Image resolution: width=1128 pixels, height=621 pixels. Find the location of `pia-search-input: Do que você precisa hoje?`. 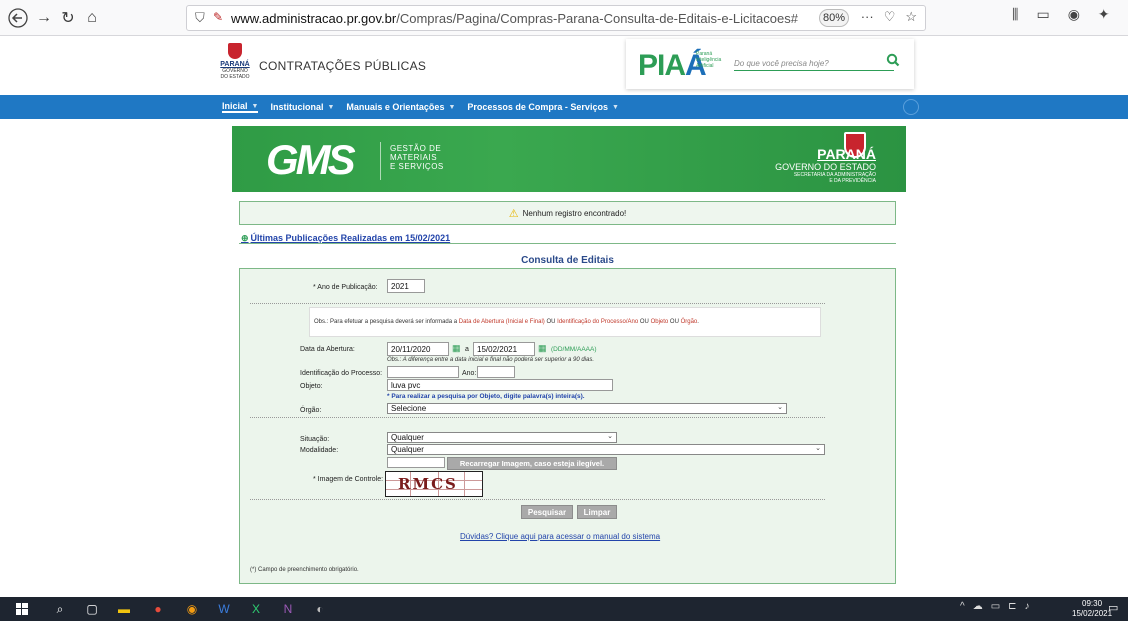

pia-search-input: Do que você precisa hoje? is located at coordinates (814, 65).